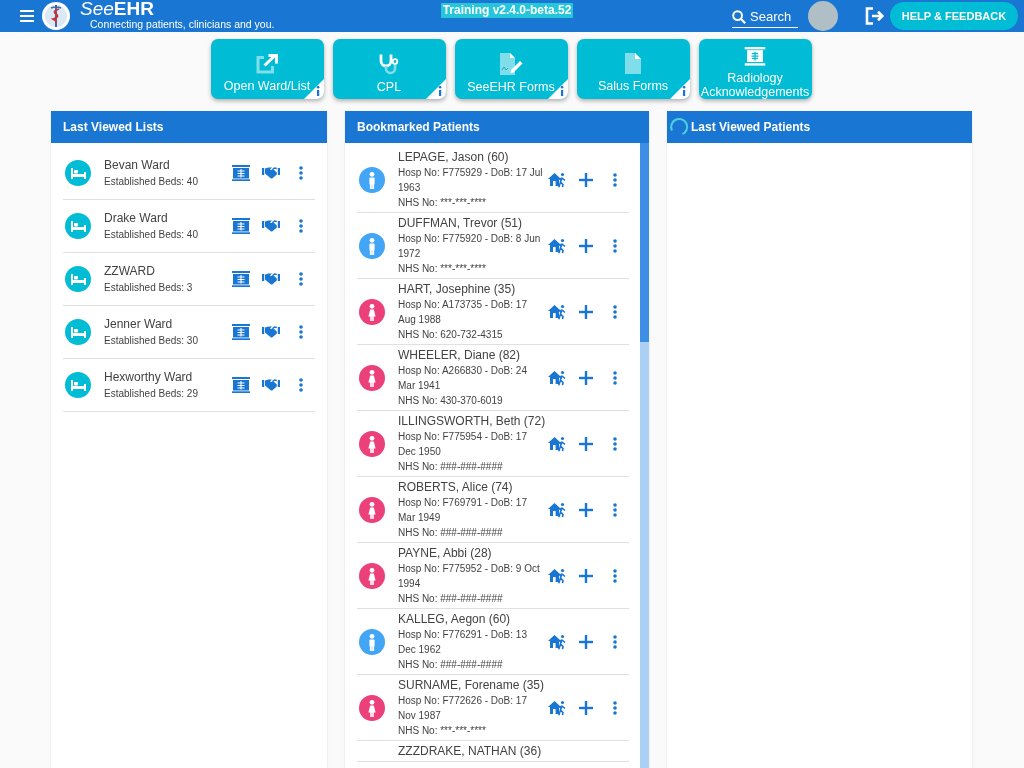 The height and width of the screenshot is (768, 1024). What do you see at coordinates (136, 217) in the screenshot?
I see `ward-name: Drake Ward` at bounding box center [136, 217].